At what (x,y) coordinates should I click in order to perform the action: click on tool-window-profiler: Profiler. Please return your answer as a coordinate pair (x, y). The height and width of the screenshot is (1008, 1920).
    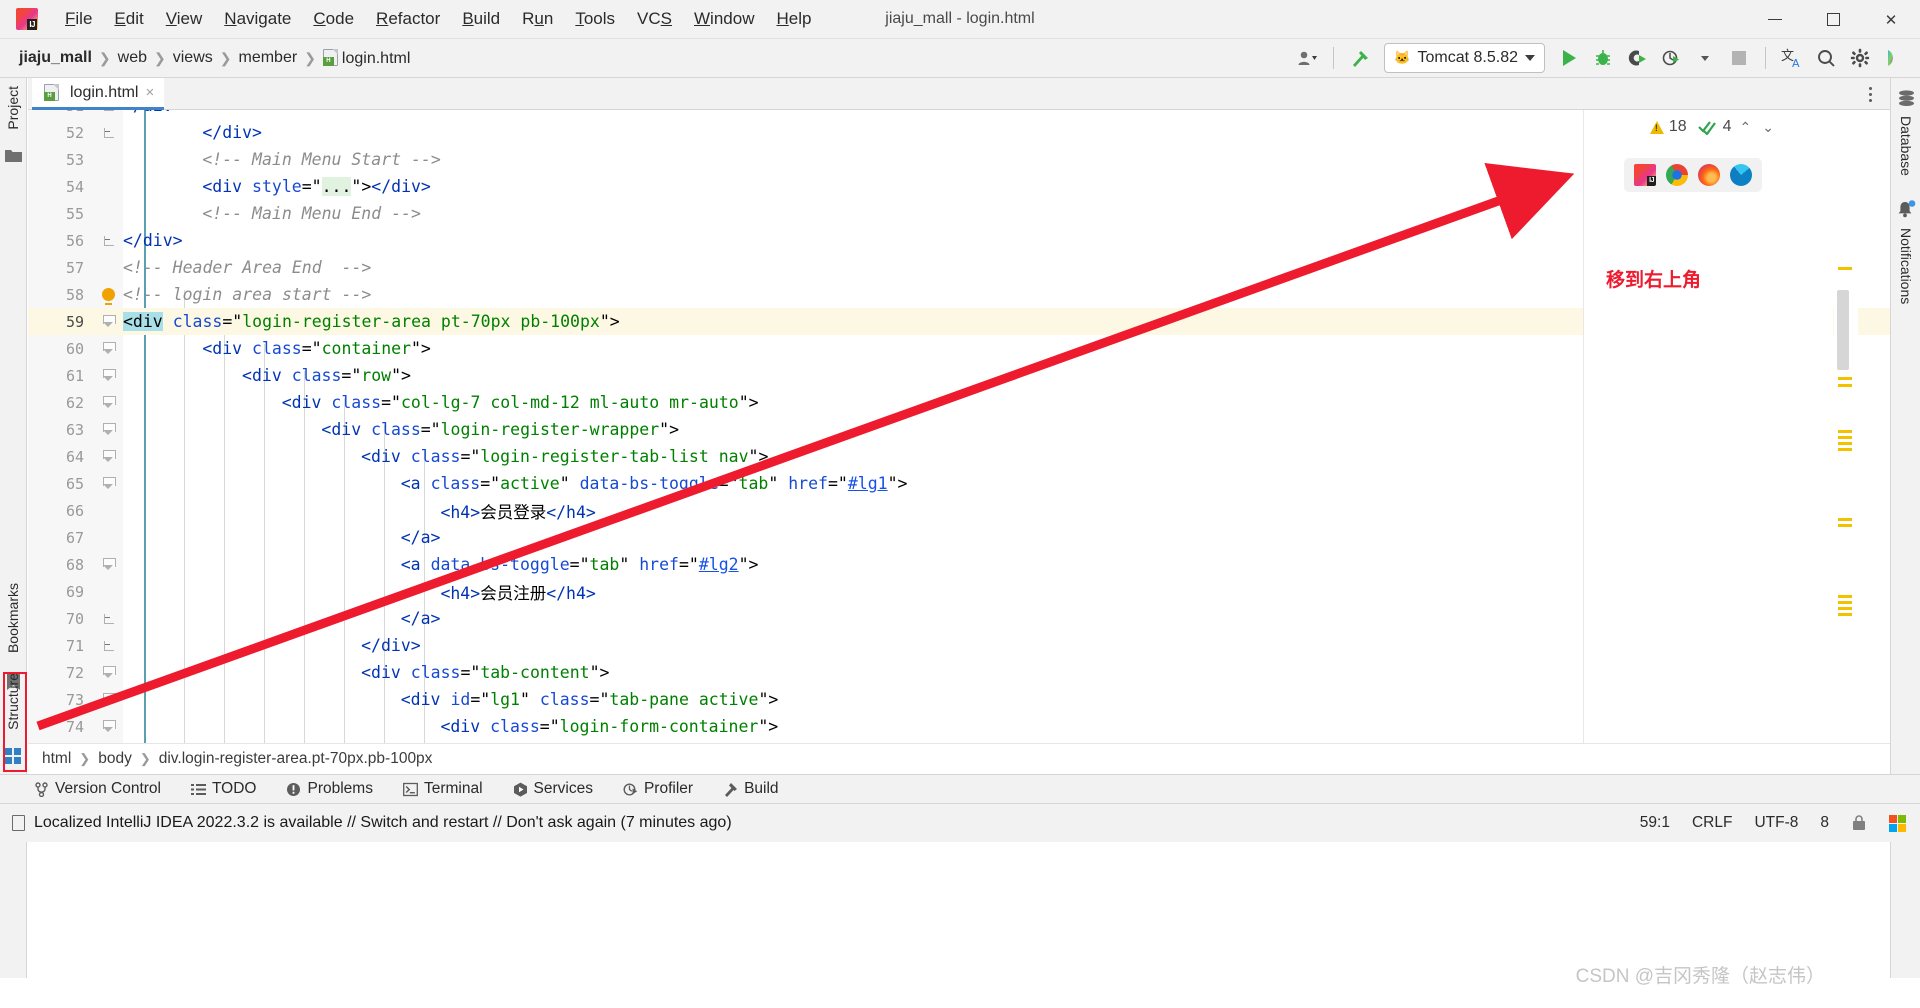
    Looking at the image, I should click on (658, 789).